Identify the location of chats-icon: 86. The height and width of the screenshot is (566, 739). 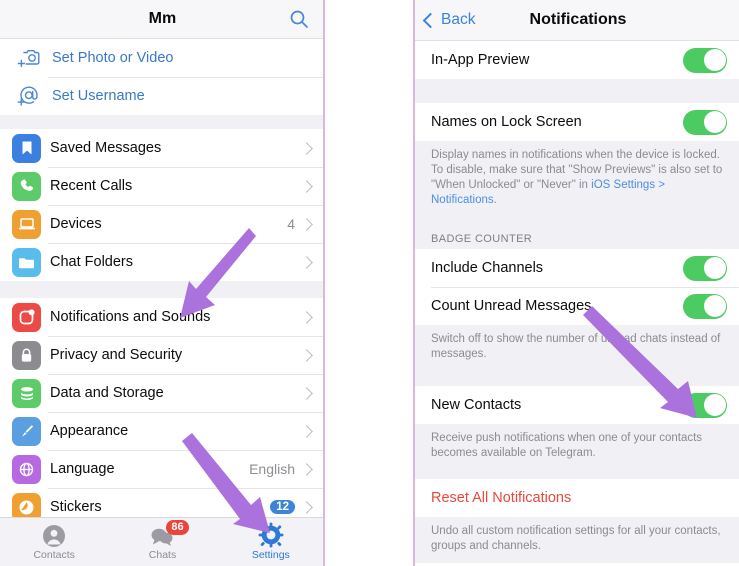
(162, 533).